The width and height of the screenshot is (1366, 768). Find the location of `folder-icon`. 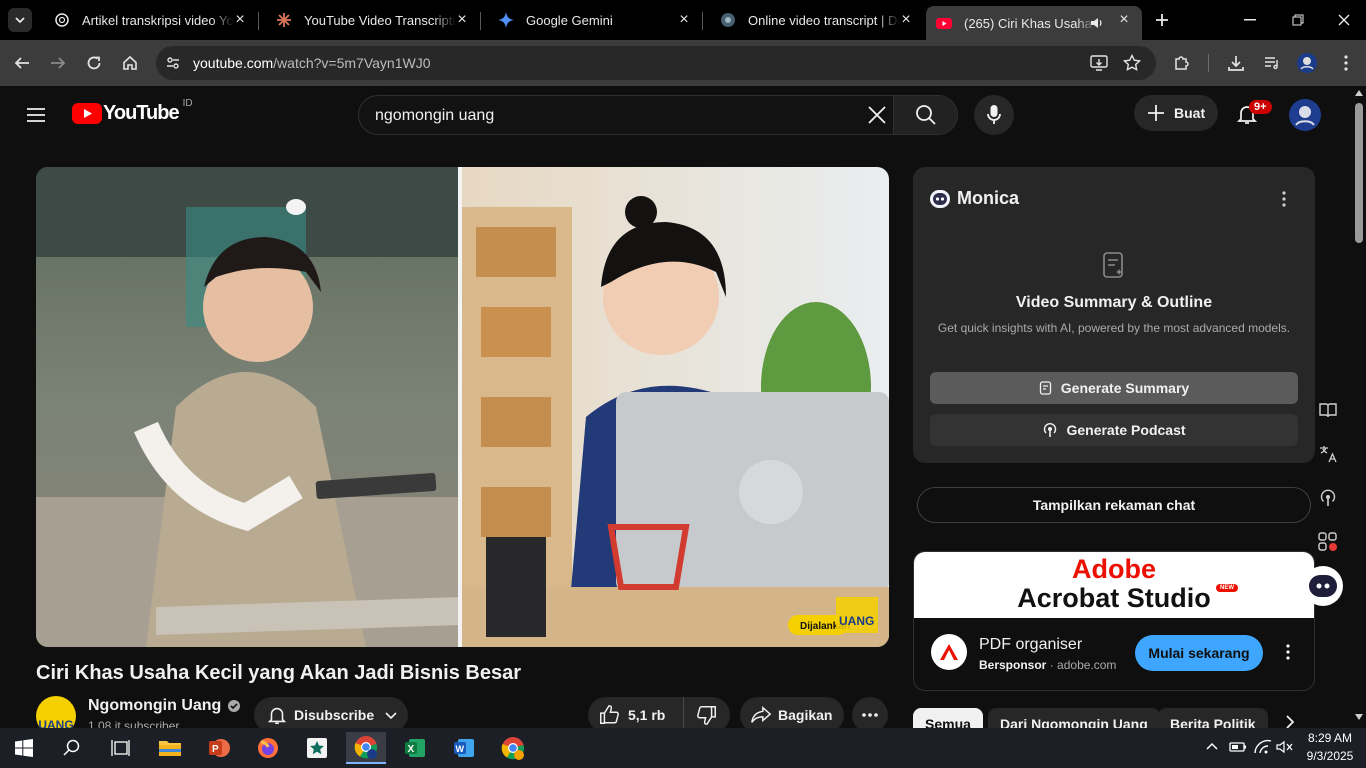

folder-icon is located at coordinates (170, 748).